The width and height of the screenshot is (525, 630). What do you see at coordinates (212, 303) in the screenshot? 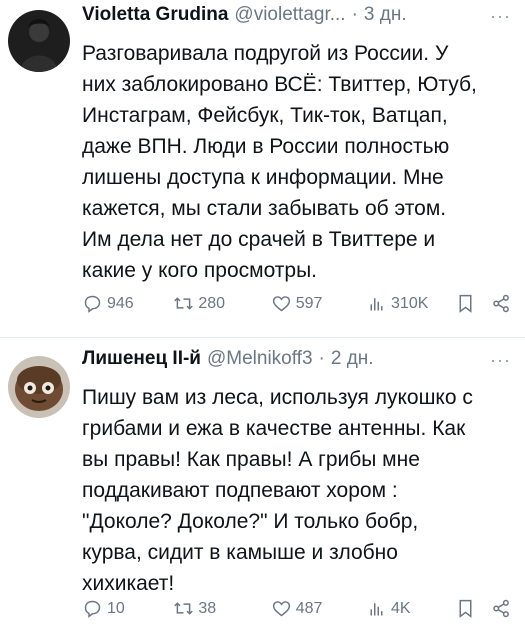
I see `retweet-count: 280` at bounding box center [212, 303].